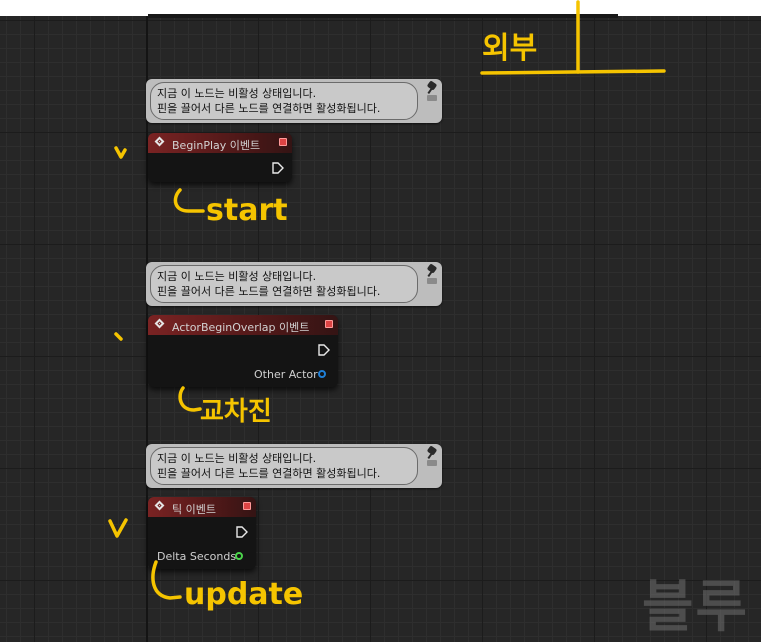 Image resolution: width=761 pixels, height=642 pixels. Describe the element at coordinates (286, 374) in the screenshot. I see `pin-label-other-actor: Other Actor` at that location.